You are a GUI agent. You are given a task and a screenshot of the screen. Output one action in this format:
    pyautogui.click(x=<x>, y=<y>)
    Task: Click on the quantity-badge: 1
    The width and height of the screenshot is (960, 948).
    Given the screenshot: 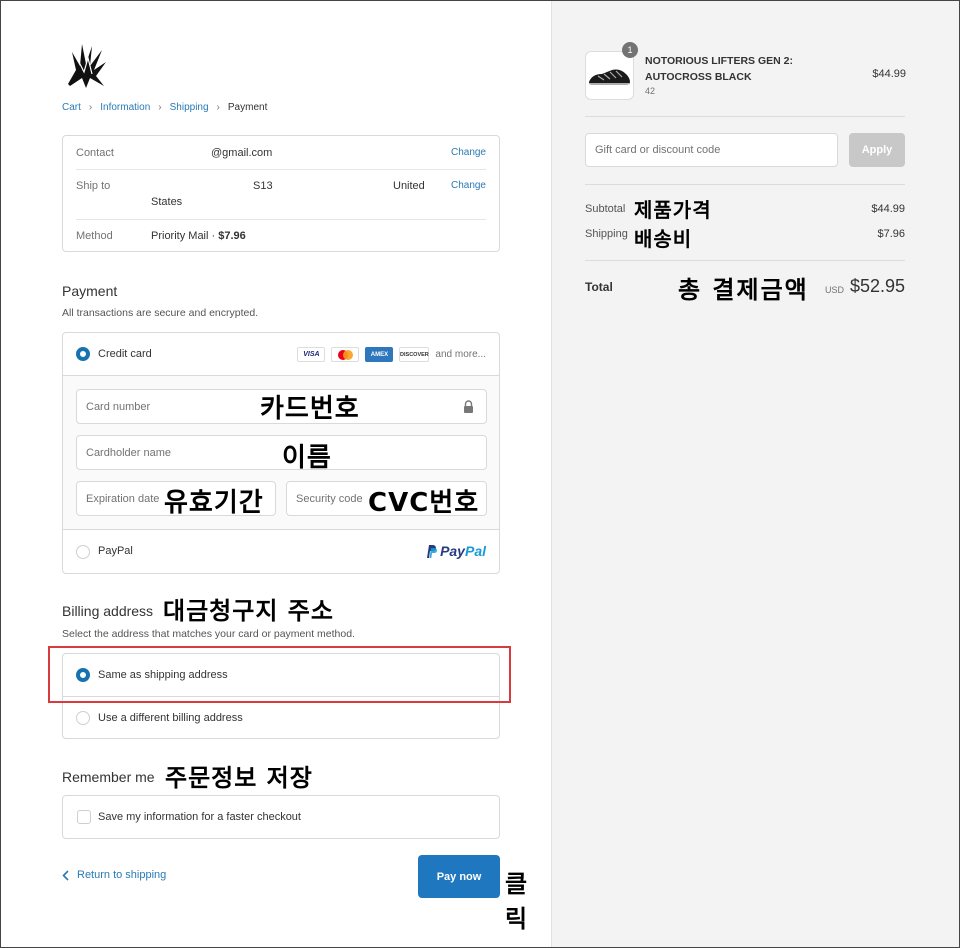 What is the action you would take?
    pyautogui.click(x=630, y=50)
    